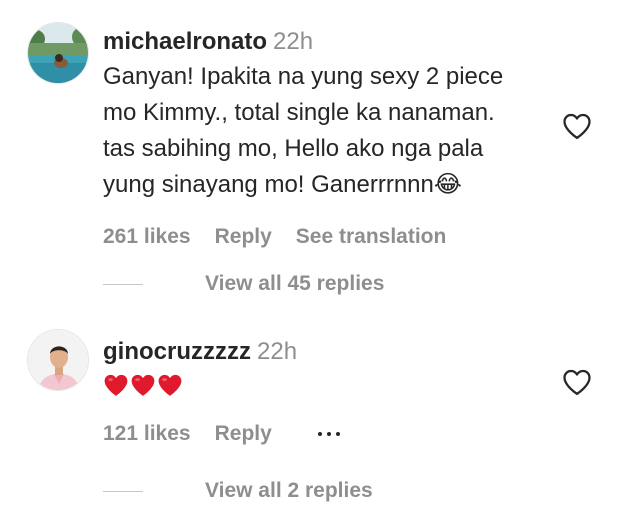 This screenshot has height=523, width=620. Describe the element at coordinates (323, 42) in the screenshot. I see `comment-header: michaelronato 22h` at that location.